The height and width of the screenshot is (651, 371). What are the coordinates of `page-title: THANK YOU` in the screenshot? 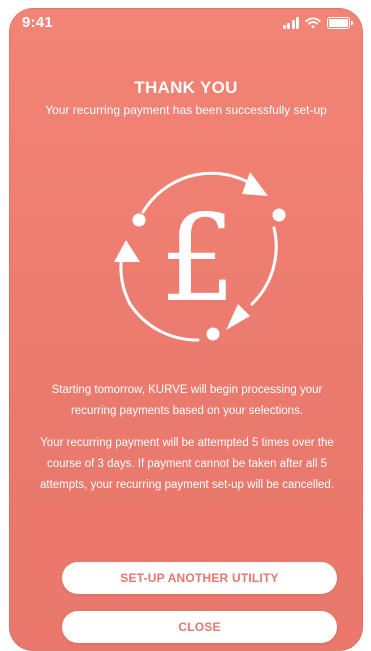 It's located at (186, 87).